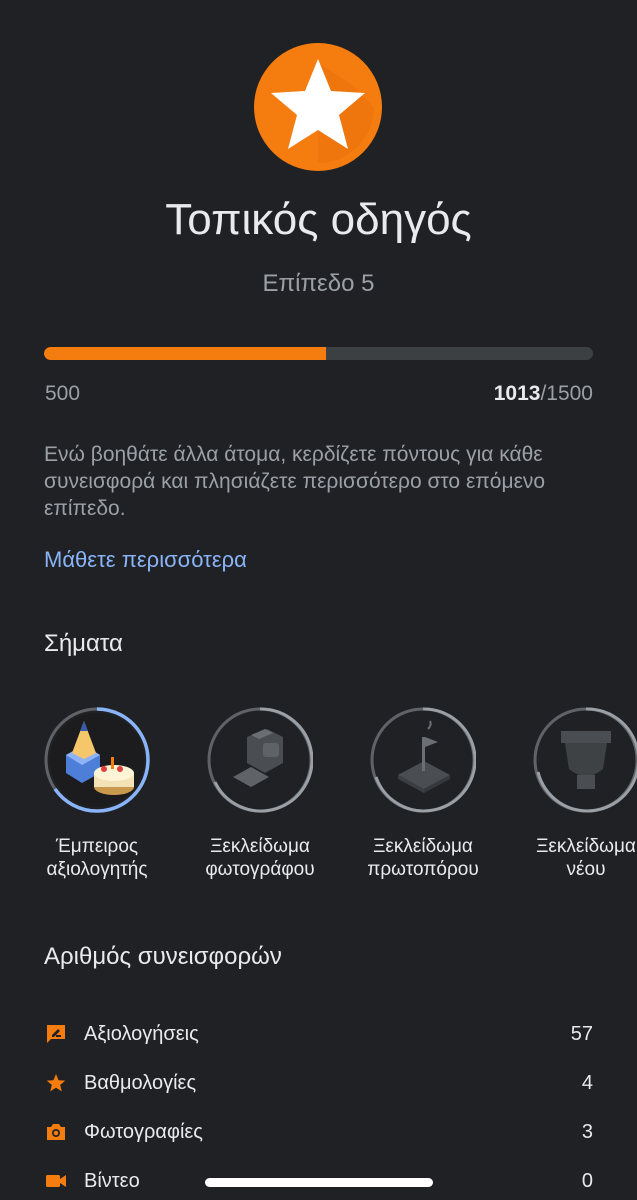 Image resolution: width=637 pixels, height=1200 pixels. Describe the element at coordinates (185, 353) in the screenshot. I see `level-progress-fill` at that location.